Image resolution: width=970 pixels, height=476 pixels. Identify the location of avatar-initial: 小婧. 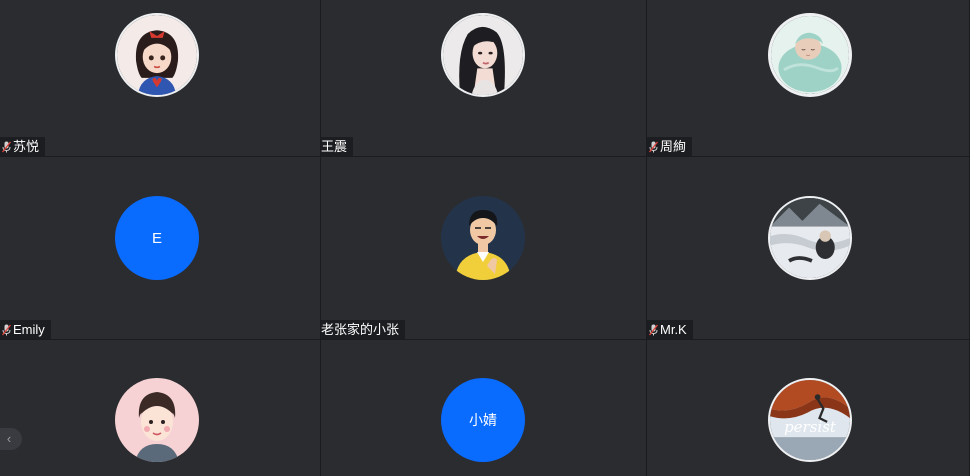
(483, 420).